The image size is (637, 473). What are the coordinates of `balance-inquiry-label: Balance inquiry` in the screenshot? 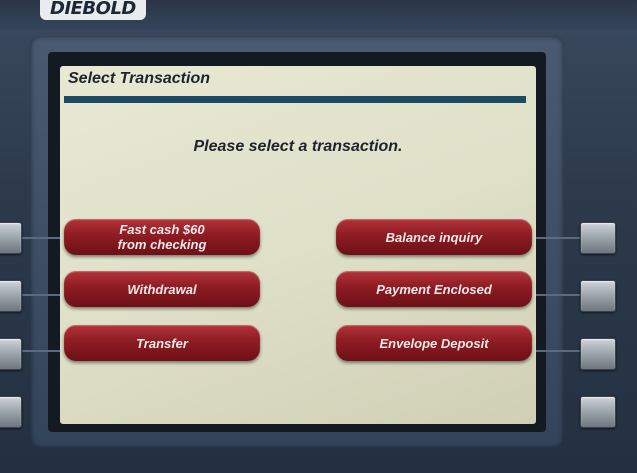 It's located at (434, 237).